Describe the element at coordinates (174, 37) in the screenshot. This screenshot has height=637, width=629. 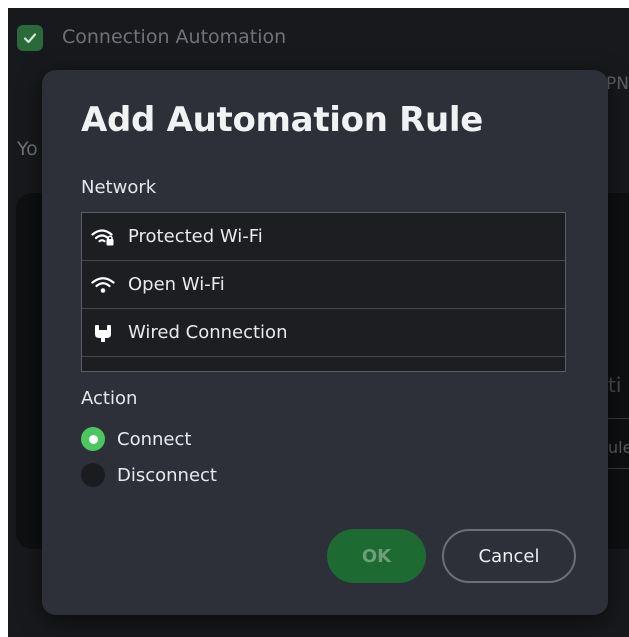
I see `app-header-title: Connection Automation` at that location.